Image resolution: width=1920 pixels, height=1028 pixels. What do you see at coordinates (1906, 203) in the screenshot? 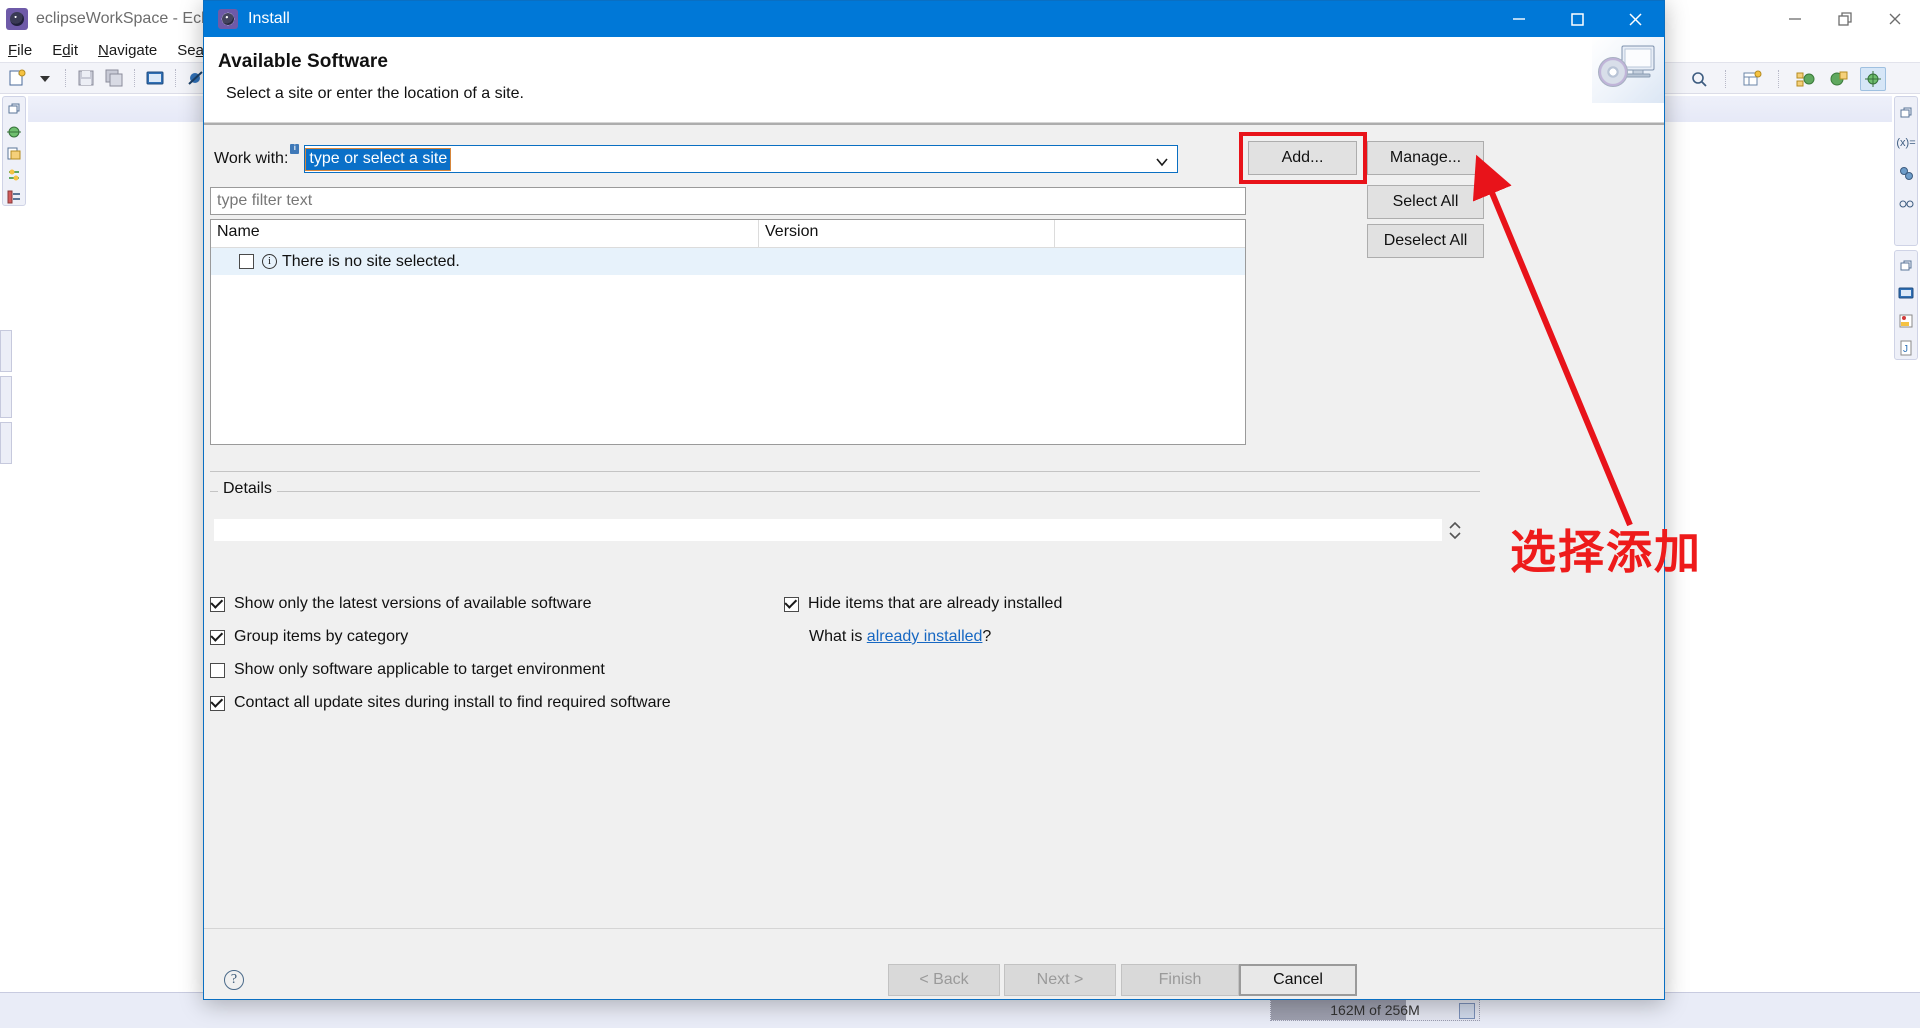
I see `expressions-icon` at bounding box center [1906, 203].